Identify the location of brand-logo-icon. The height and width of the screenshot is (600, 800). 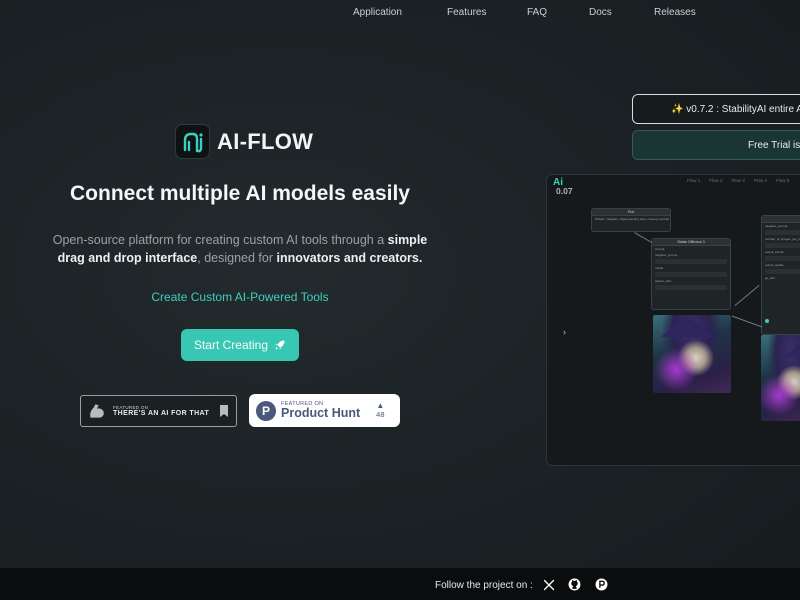
(192, 141).